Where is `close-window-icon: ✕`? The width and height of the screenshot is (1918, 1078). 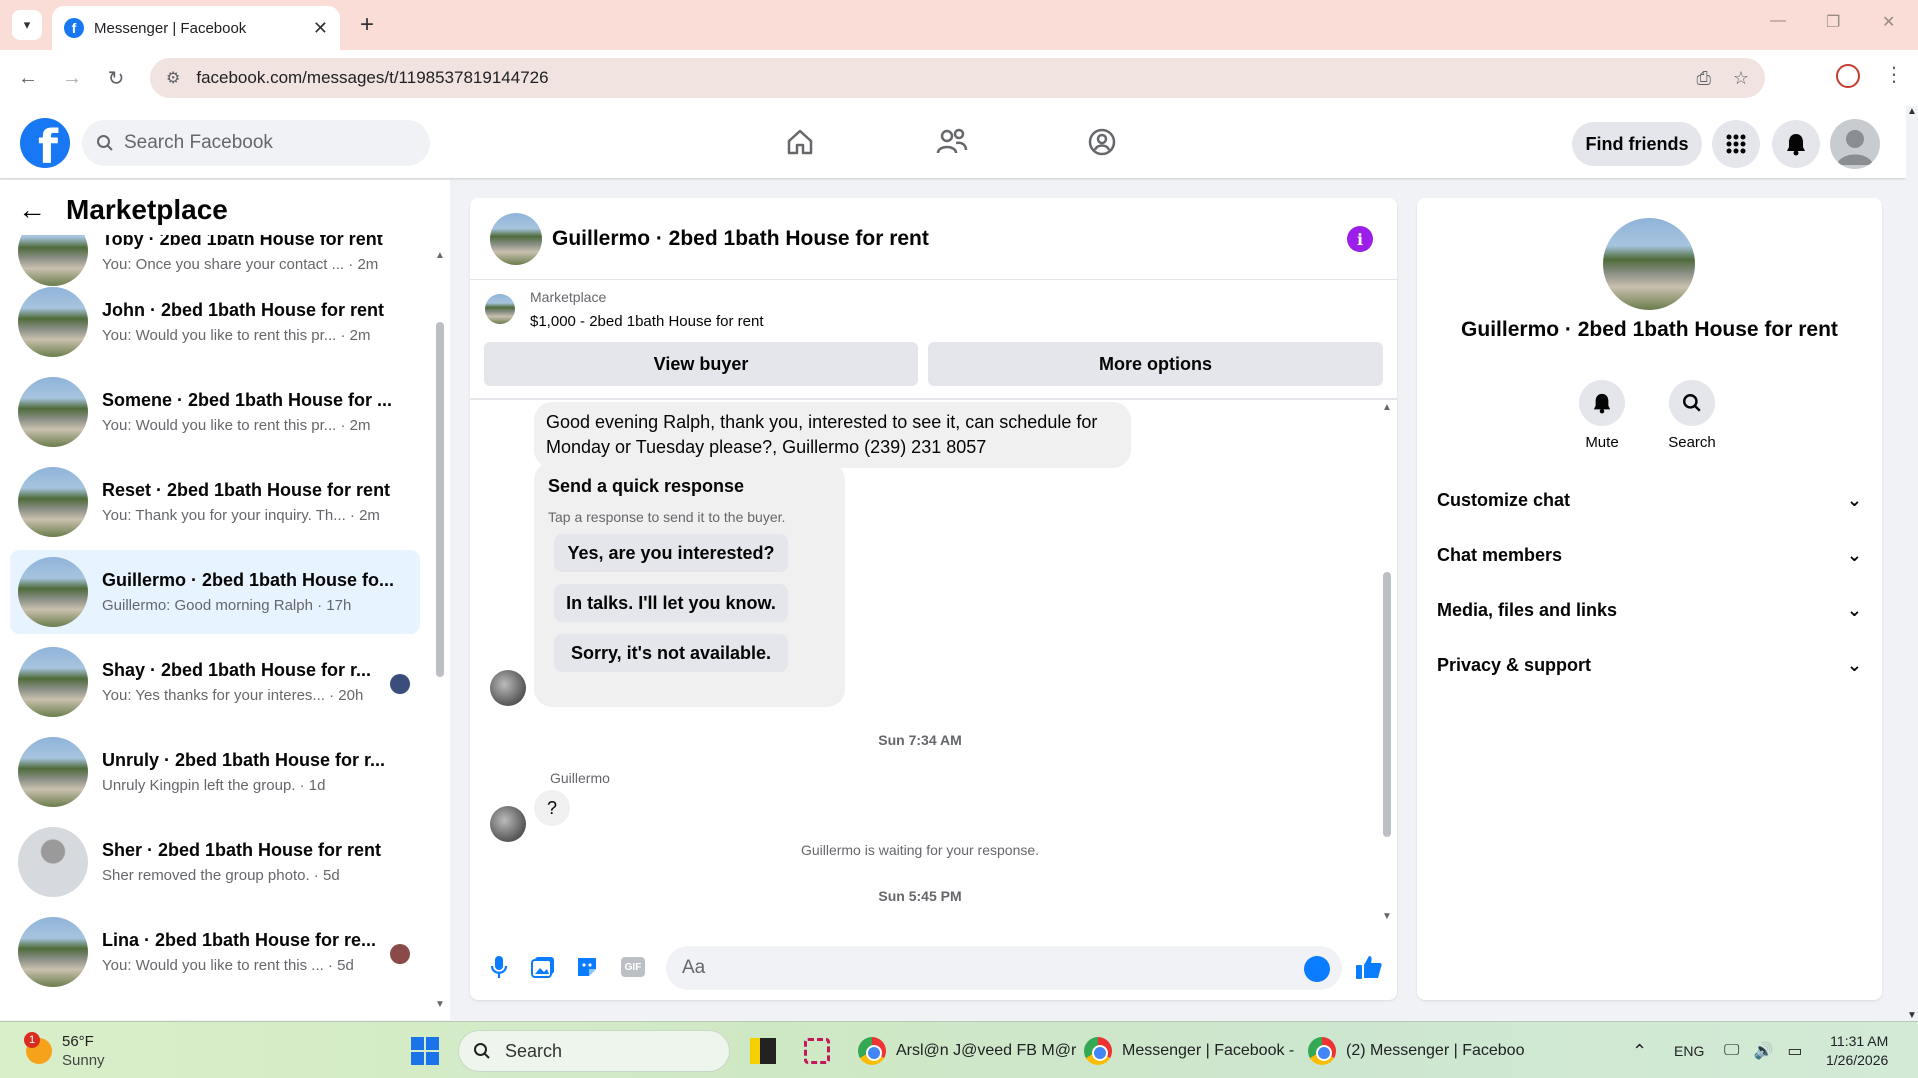
close-window-icon: ✕ is located at coordinates (1888, 22).